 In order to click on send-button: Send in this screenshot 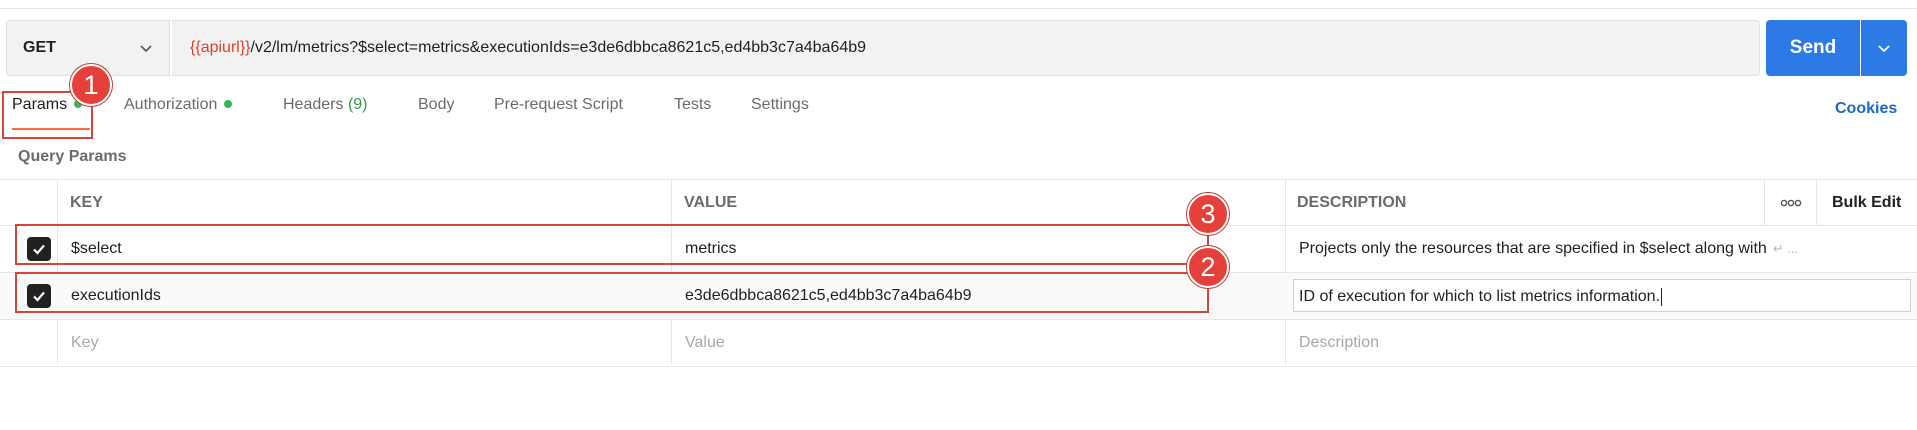, I will do `click(1813, 48)`.